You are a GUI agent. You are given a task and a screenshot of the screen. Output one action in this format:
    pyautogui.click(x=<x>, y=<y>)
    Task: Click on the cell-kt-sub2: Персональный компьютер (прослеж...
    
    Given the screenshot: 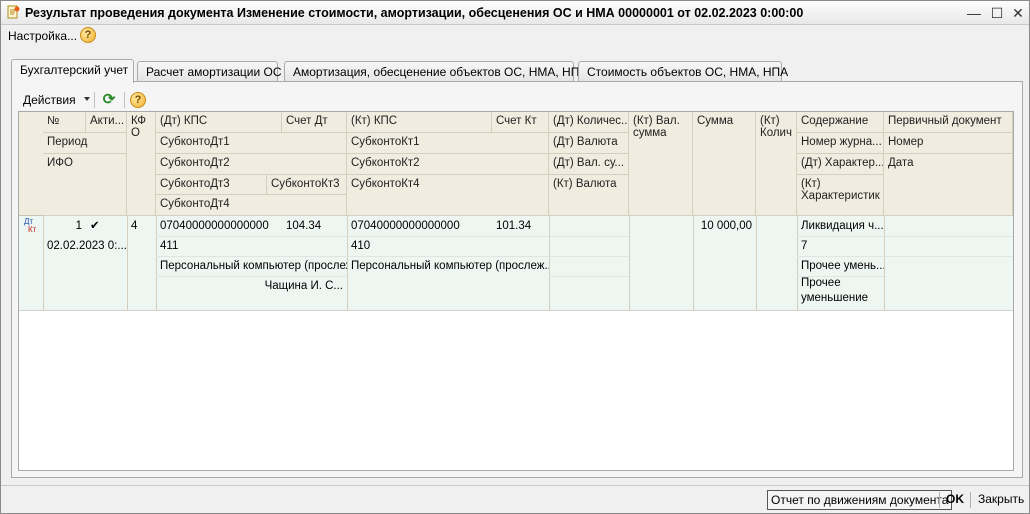 What is the action you would take?
    pyautogui.click(x=448, y=266)
    